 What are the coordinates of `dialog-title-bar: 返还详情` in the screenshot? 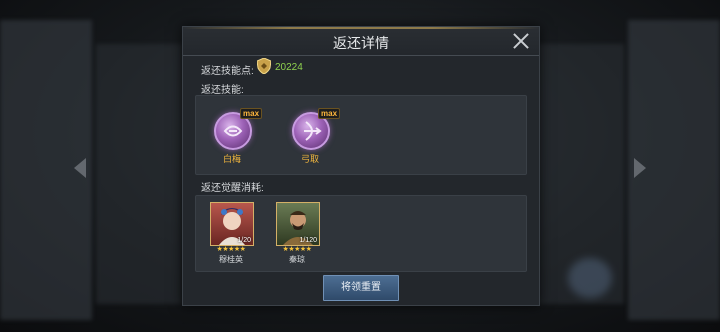 It's located at (361, 41).